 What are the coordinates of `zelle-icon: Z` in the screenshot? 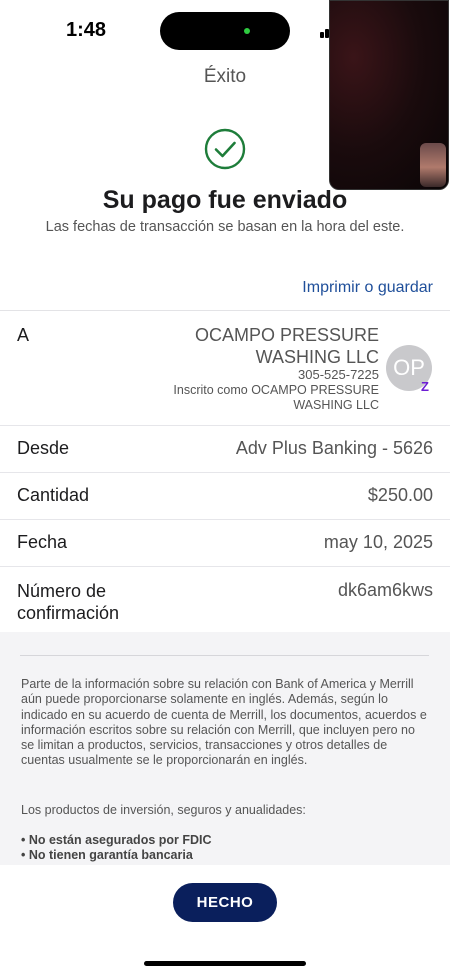 It's located at (425, 386).